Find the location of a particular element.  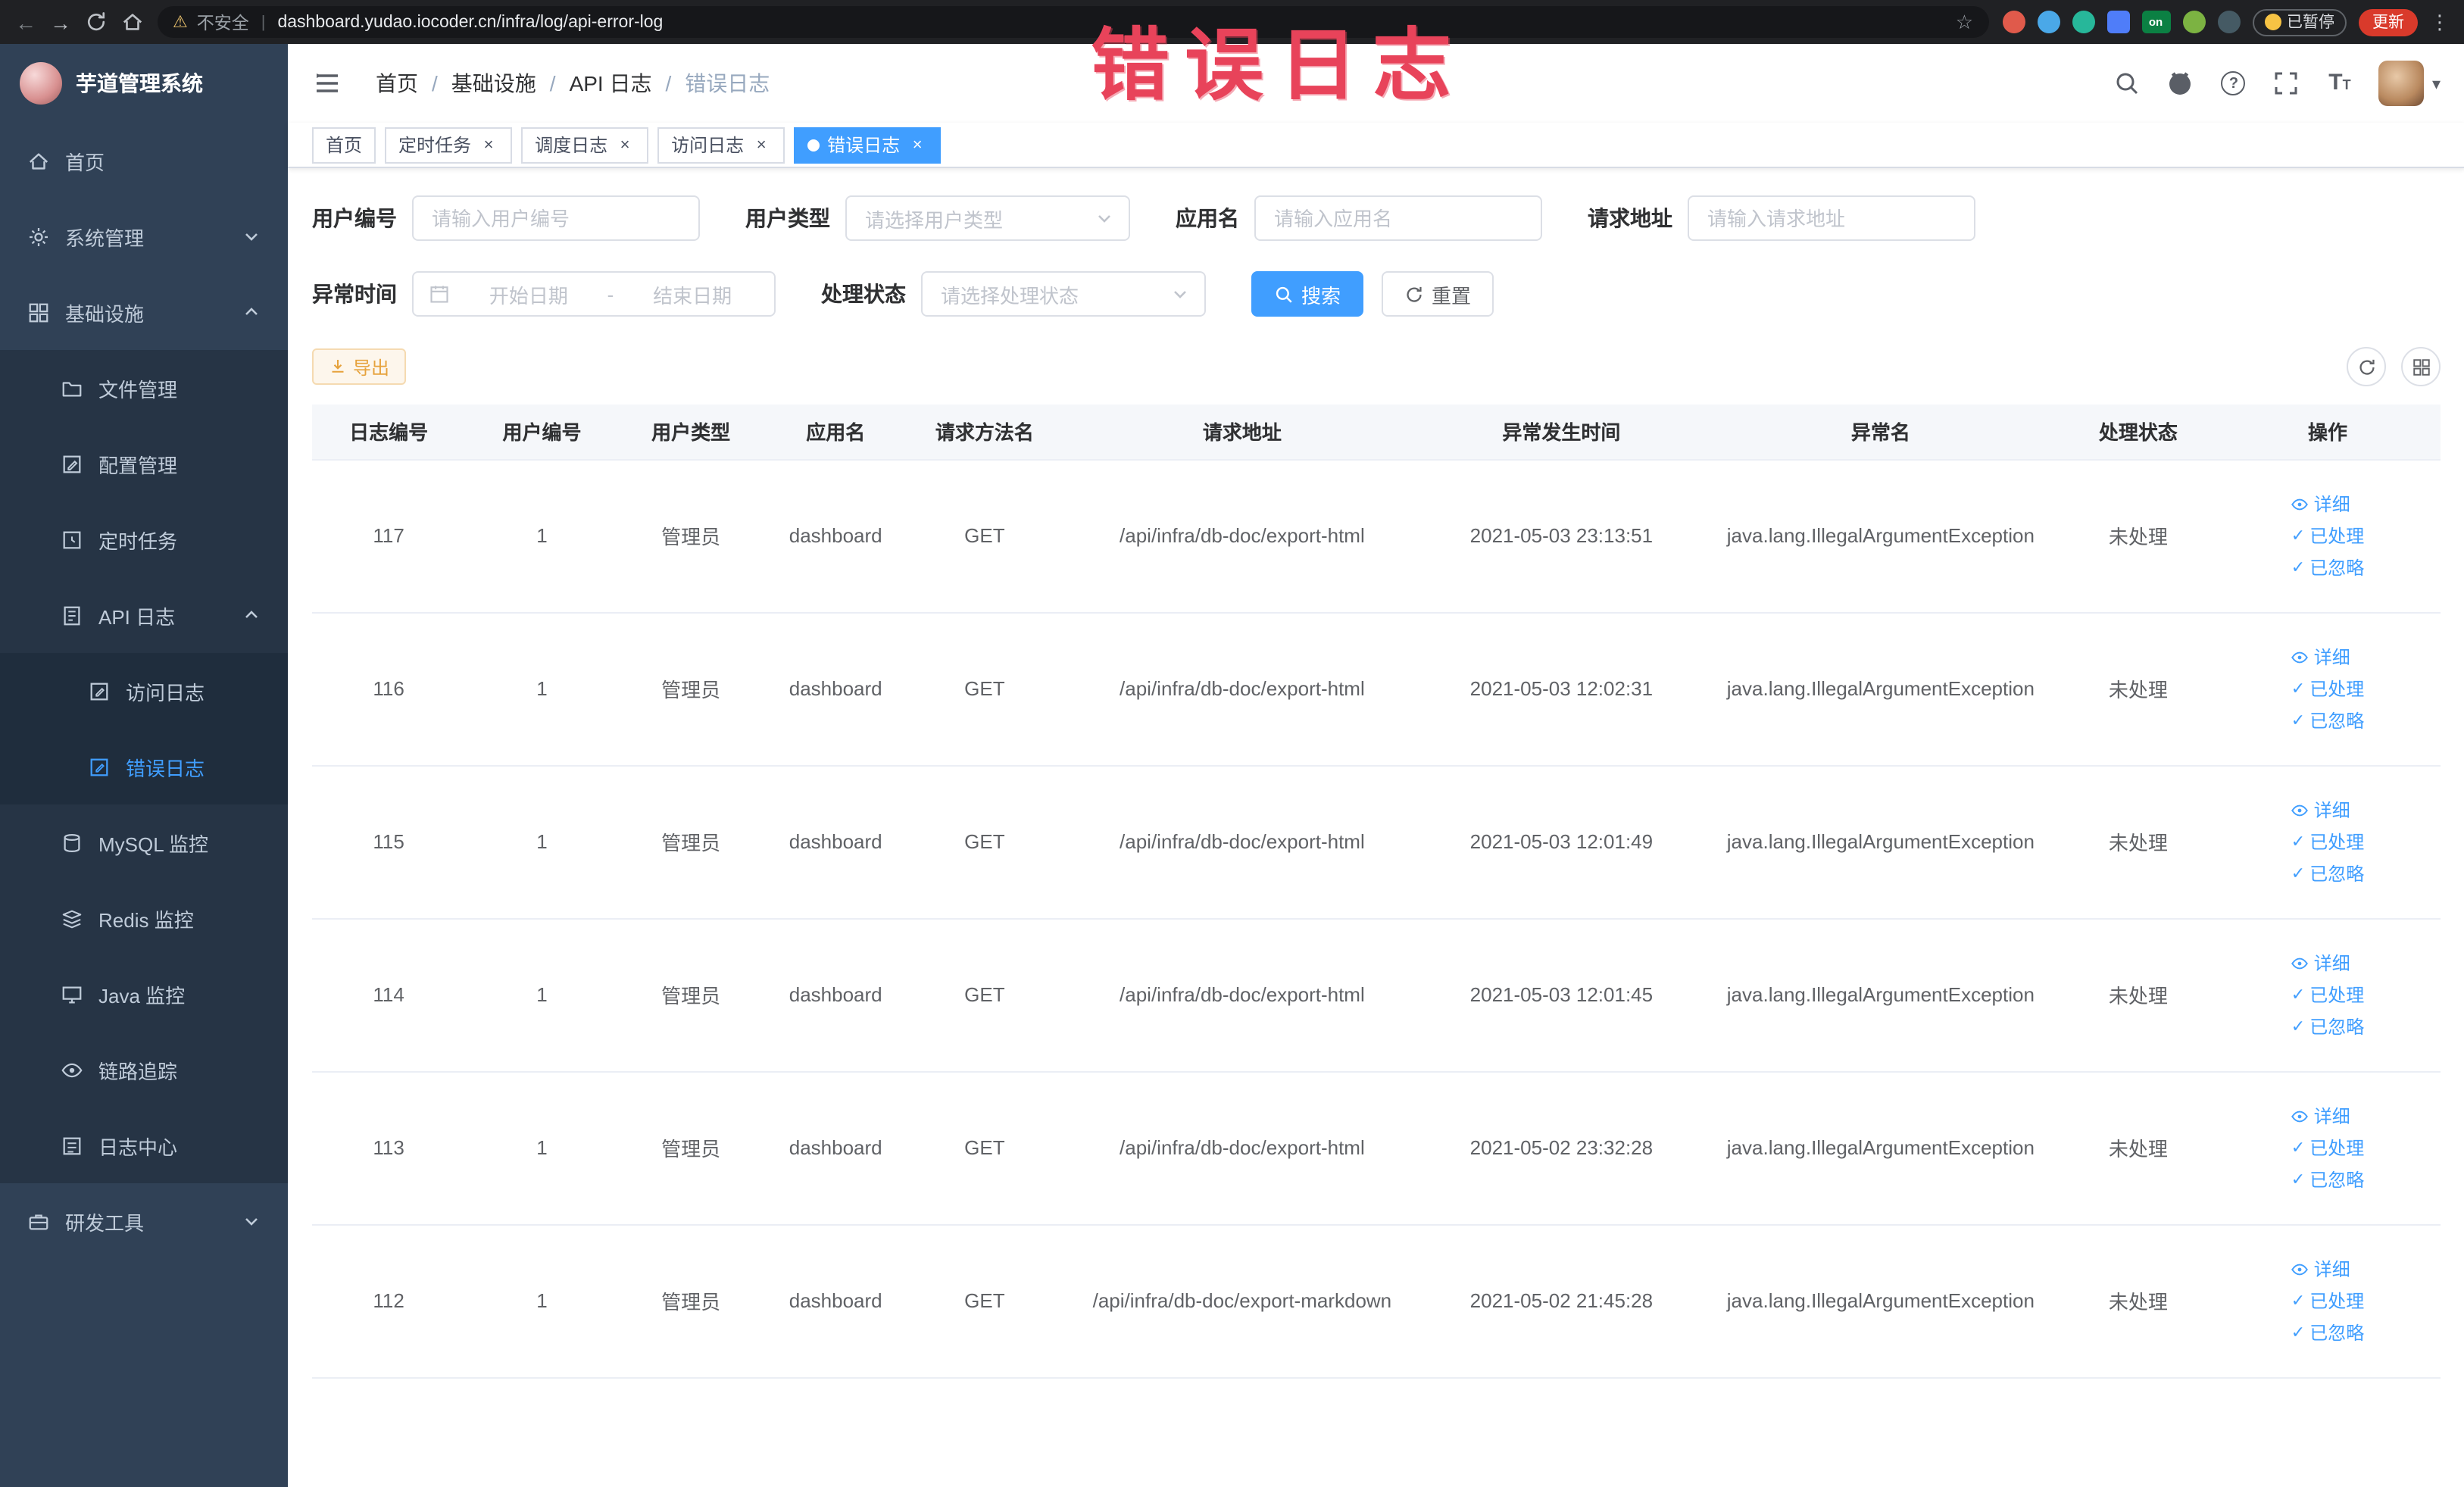

update-button: 更新 is located at coordinates (2388, 22).